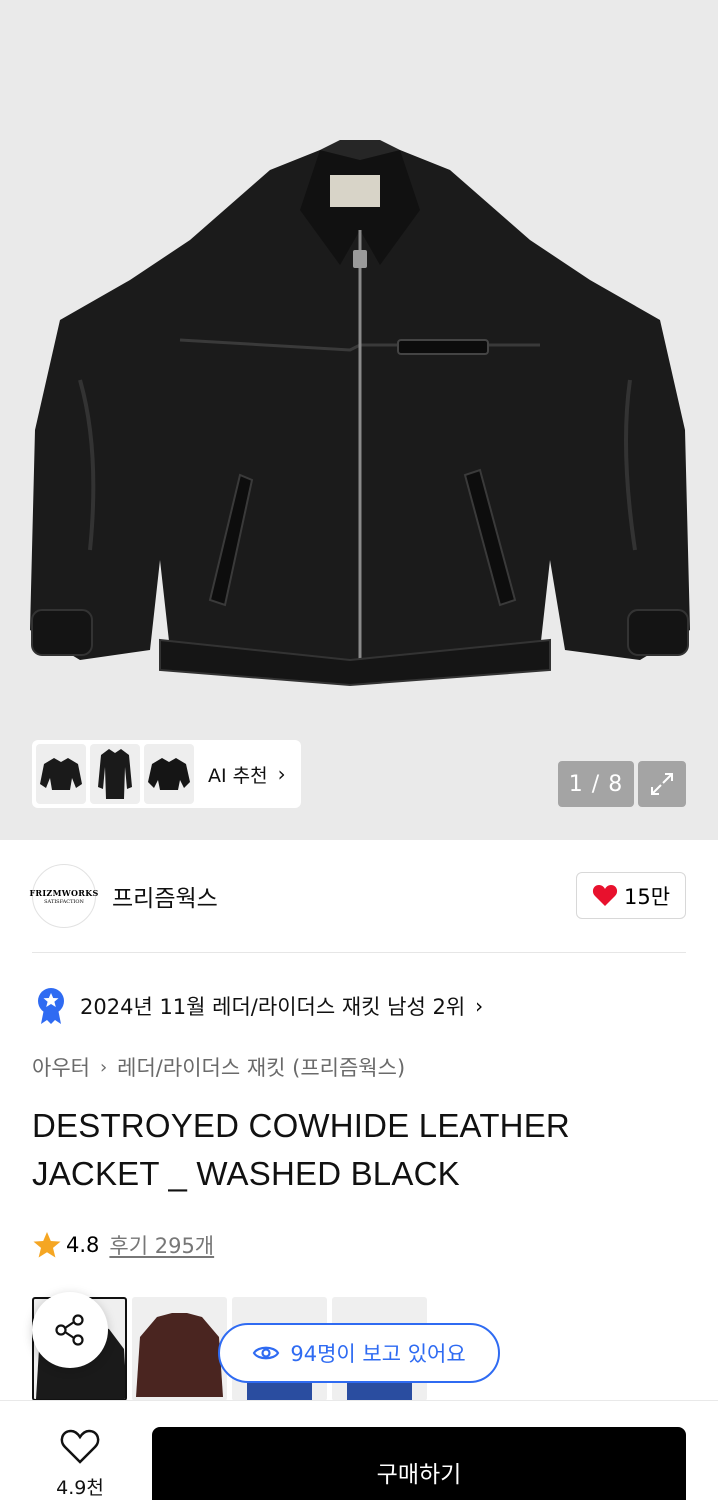  I want to click on buy-button-label: 구매하기, so click(419, 1475).